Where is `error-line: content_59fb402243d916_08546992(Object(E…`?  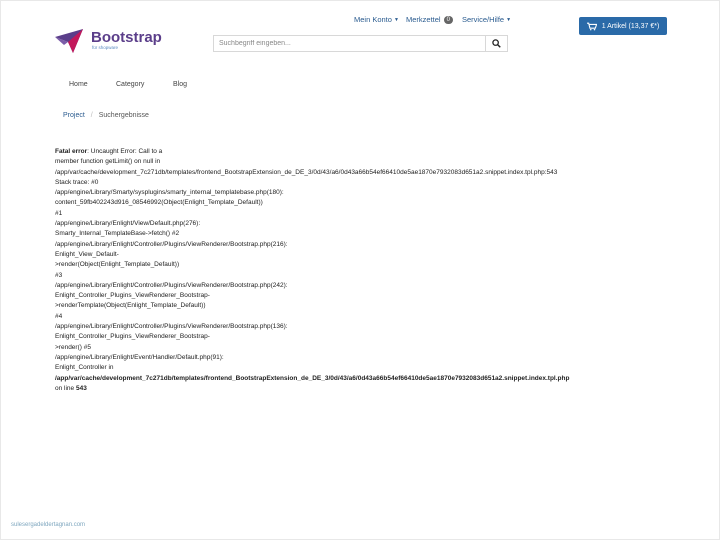 error-line: content_59fb402243d916_08546992(Object(E… is located at coordinates (360, 203).